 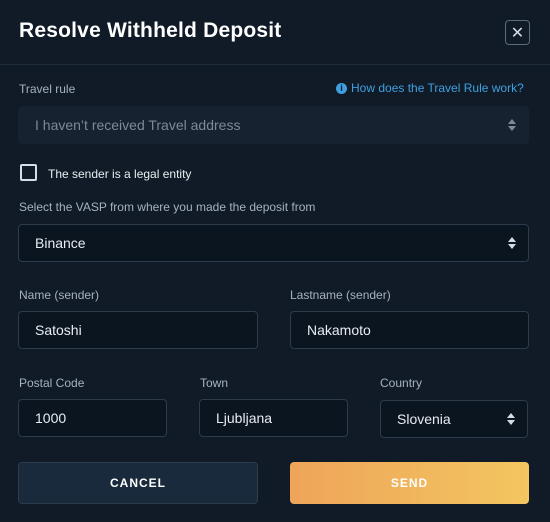 I want to click on modal-title: Resolve Withheld Deposit, so click(x=150, y=30).